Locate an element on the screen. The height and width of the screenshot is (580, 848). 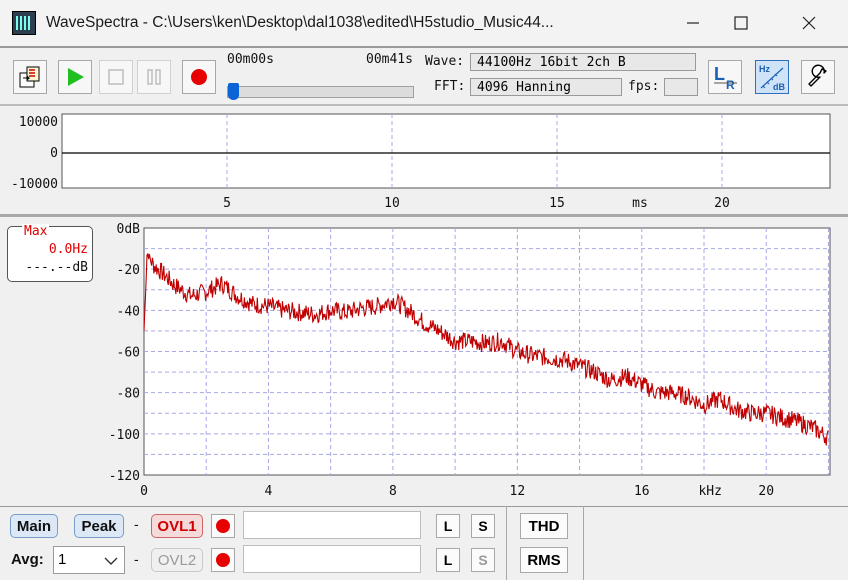
ovl1-record-button is located at coordinates (223, 526).